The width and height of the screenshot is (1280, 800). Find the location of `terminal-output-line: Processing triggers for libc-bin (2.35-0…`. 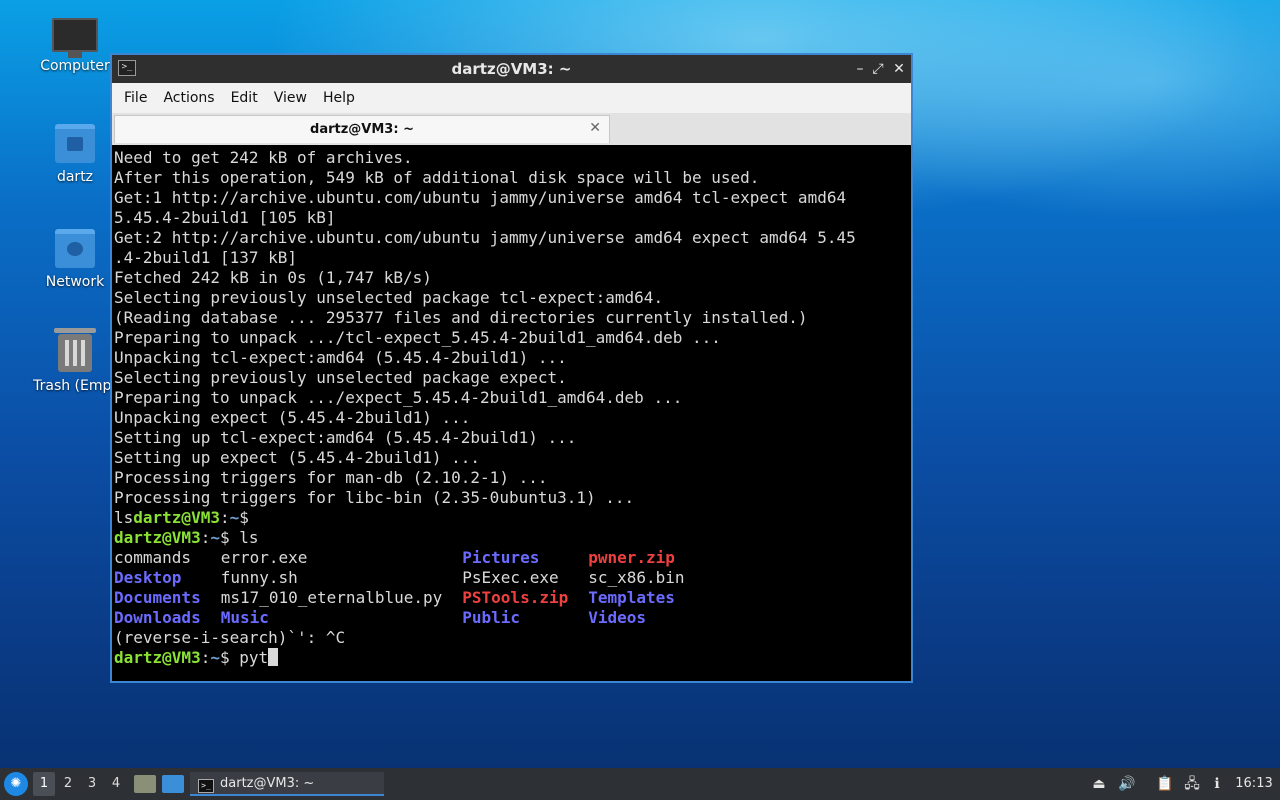

terminal-output-line: Processing triggers for libc-bin (2.35-0… is located at coordinates (374, 497).